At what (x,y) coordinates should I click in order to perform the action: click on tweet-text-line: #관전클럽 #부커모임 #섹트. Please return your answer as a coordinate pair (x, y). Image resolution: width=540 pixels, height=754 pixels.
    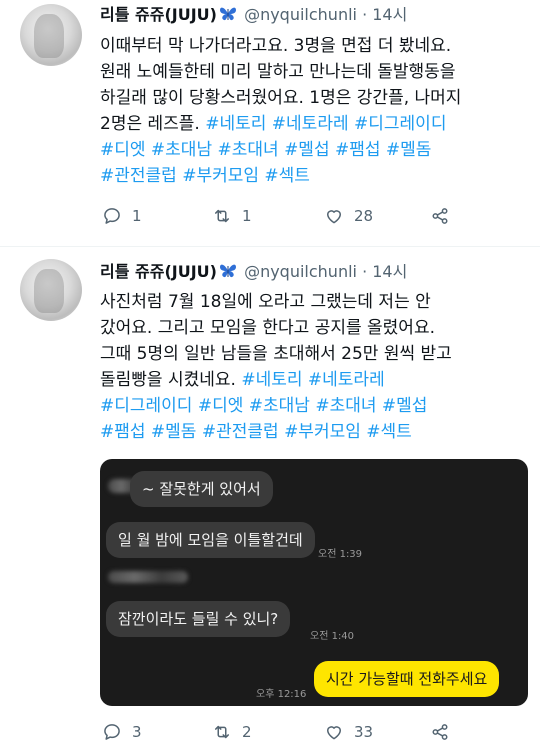
    Looking at the image, I should click on (315, 176).